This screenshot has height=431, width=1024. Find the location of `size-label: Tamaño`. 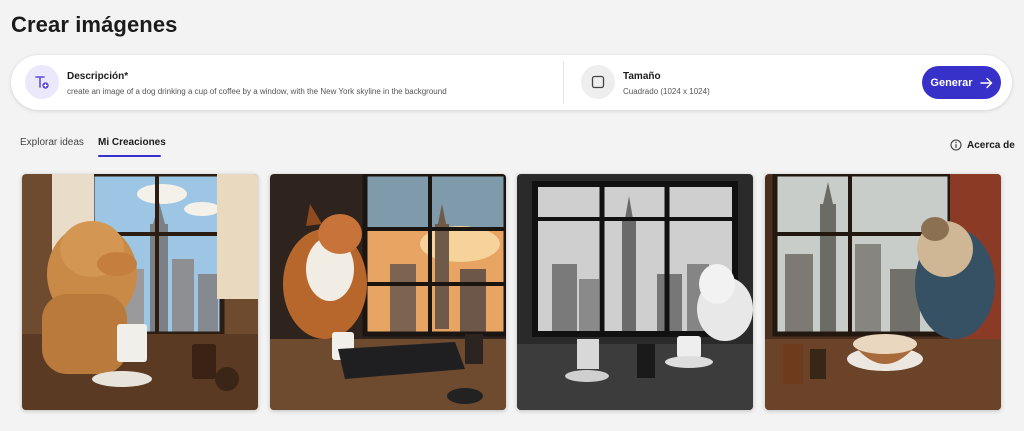

size-label: Tamaño is located at coordinates (642, 76).